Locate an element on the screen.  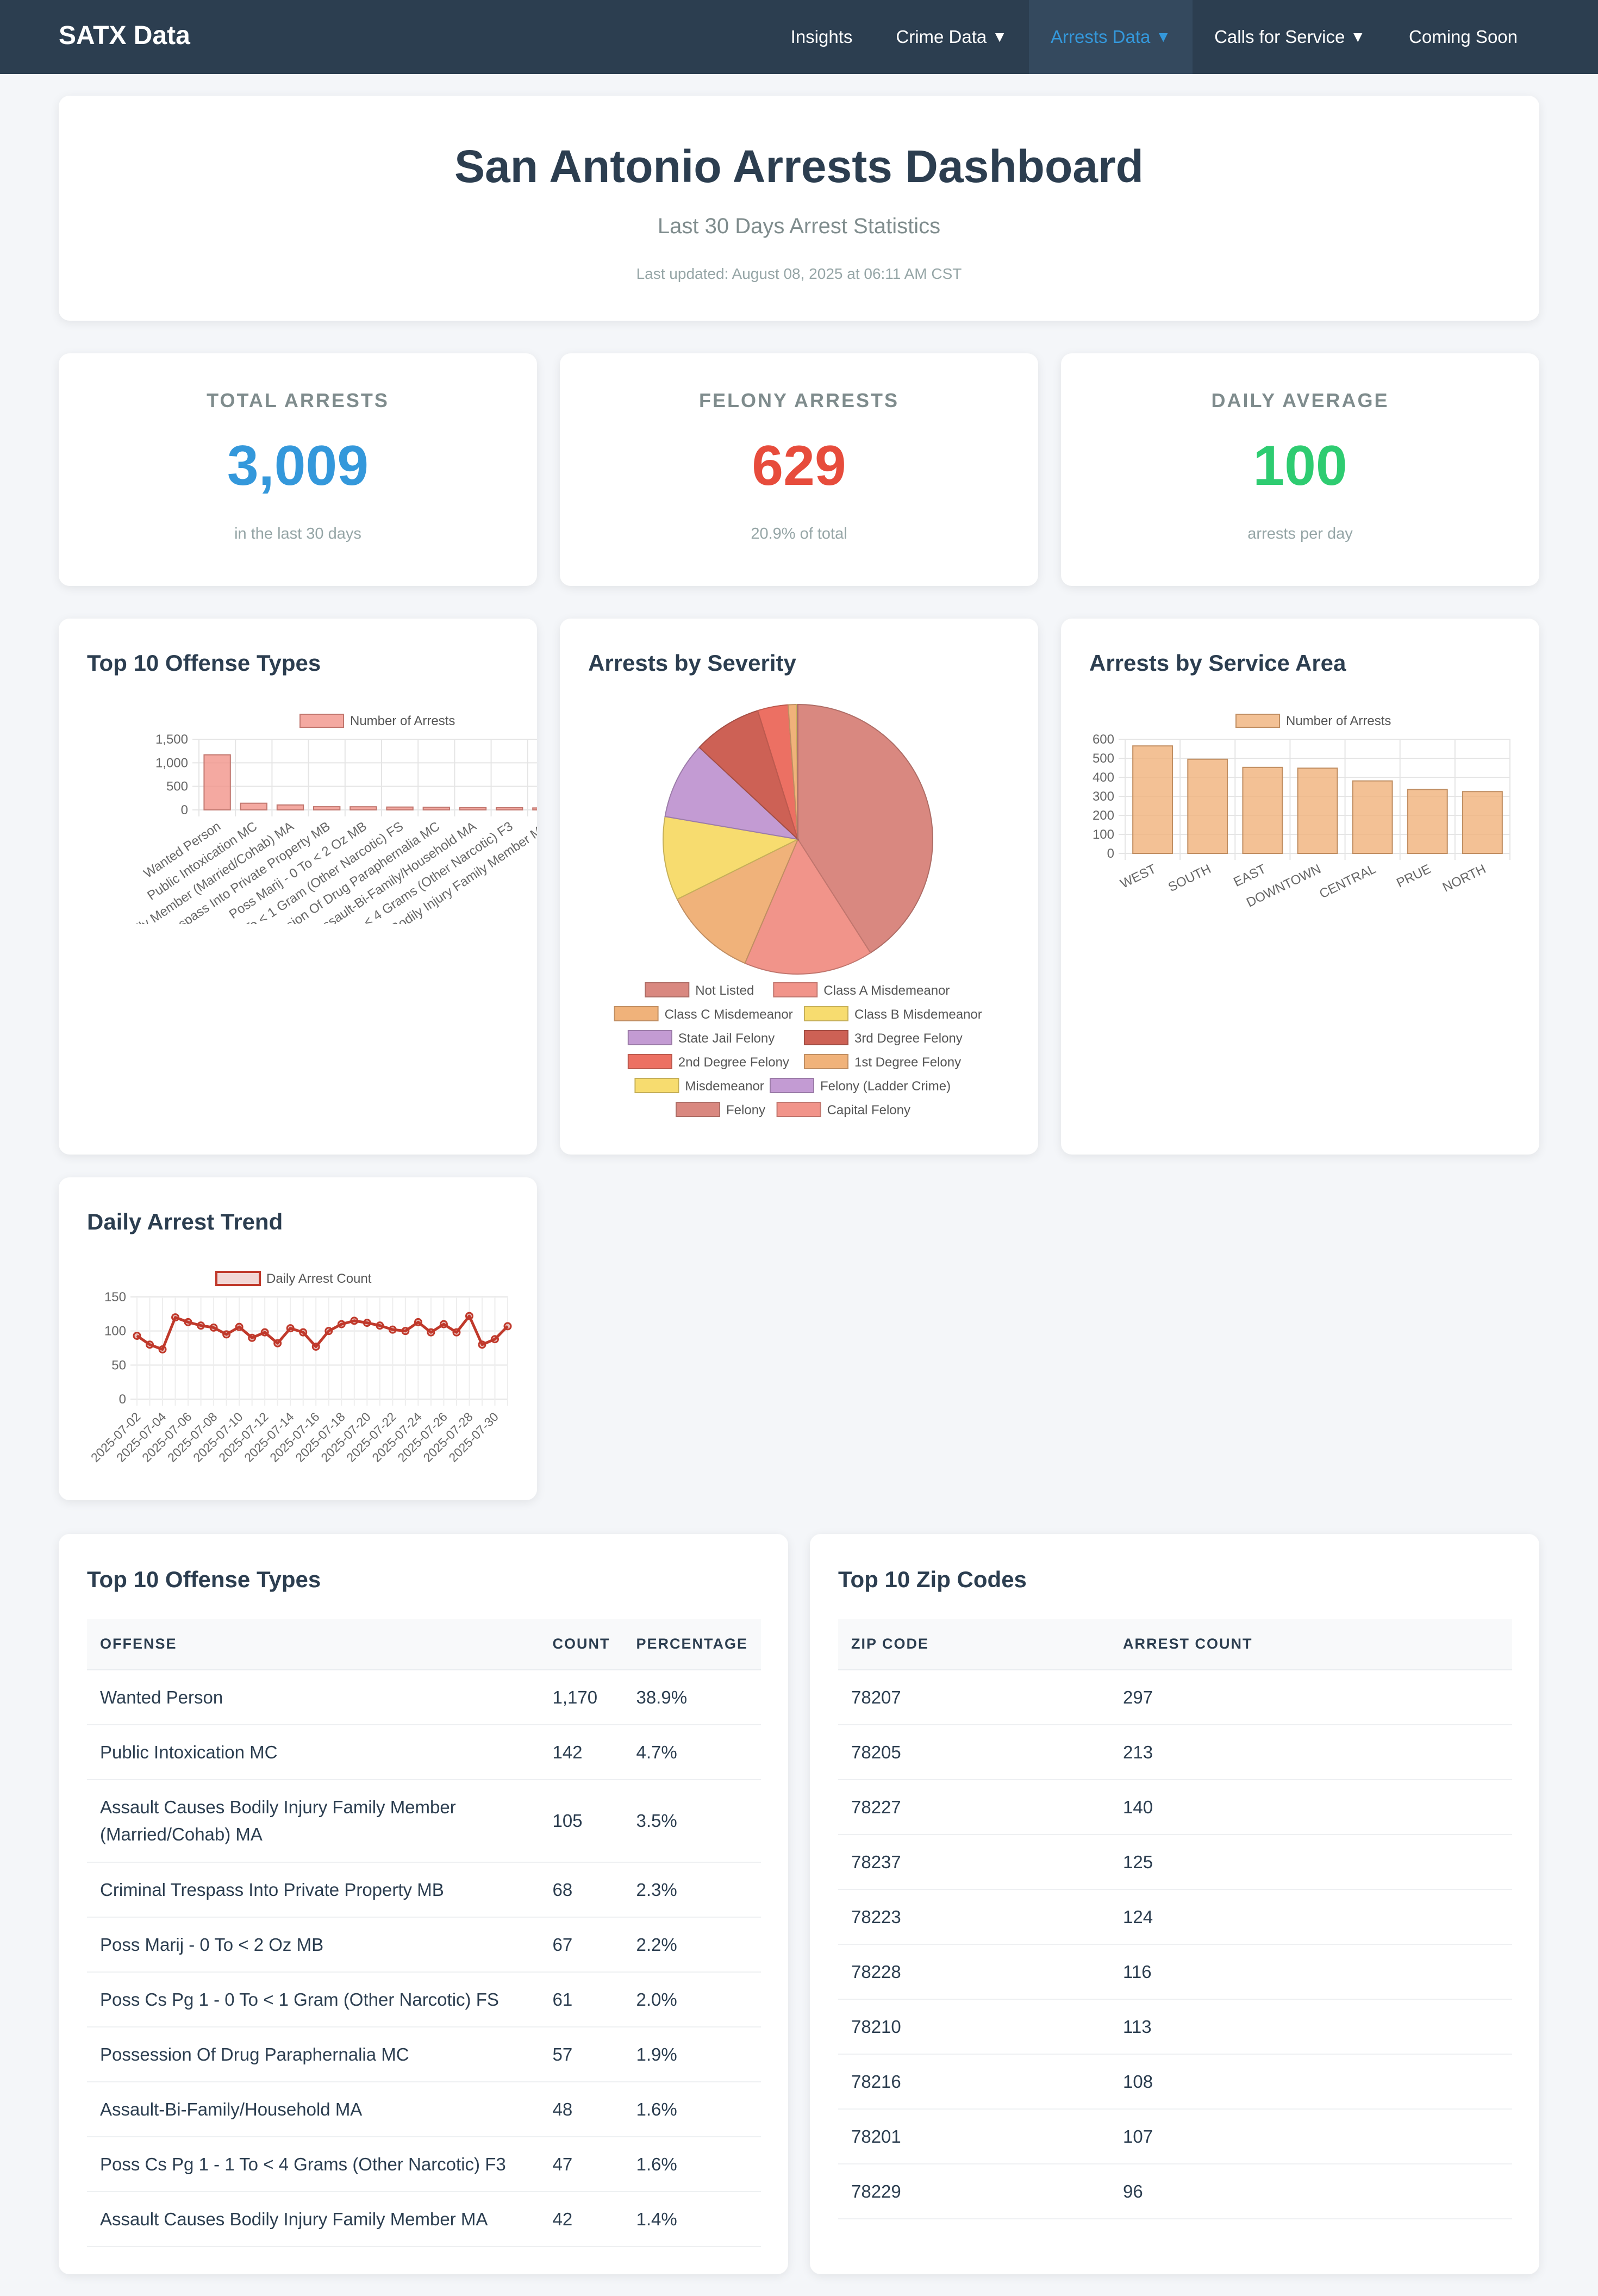
legend-label: 2nd Degree Felony is located at coordinates (733, 1062).